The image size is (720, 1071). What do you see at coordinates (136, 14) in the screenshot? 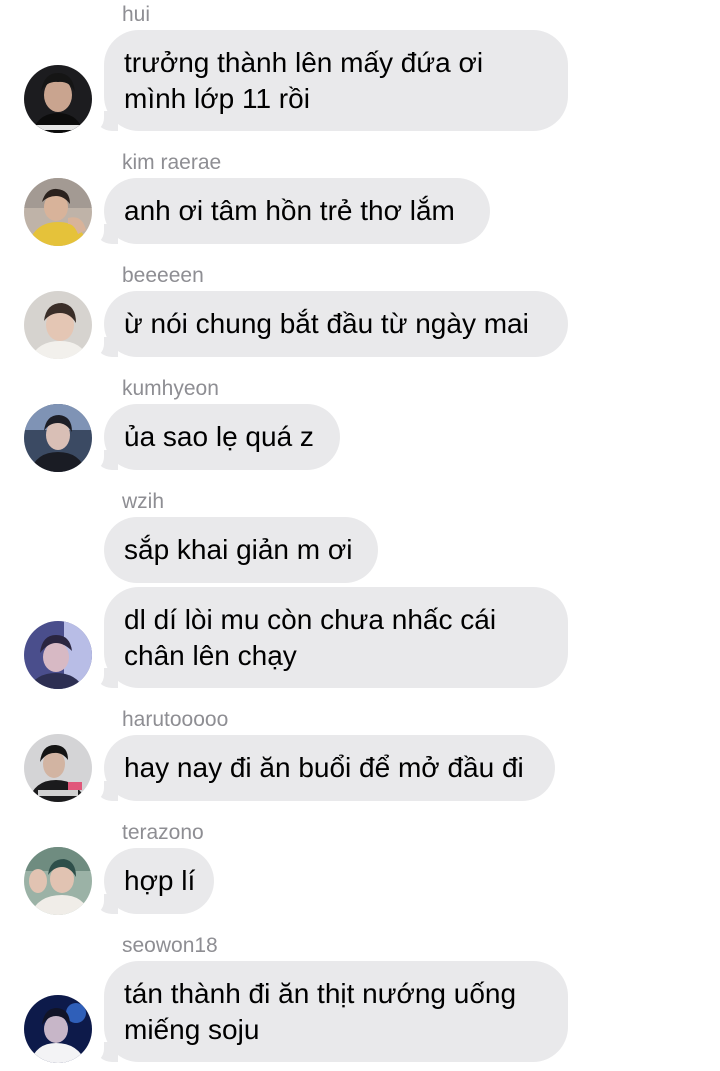
I see `sender-name: hui` at bounding box center [136, 14].